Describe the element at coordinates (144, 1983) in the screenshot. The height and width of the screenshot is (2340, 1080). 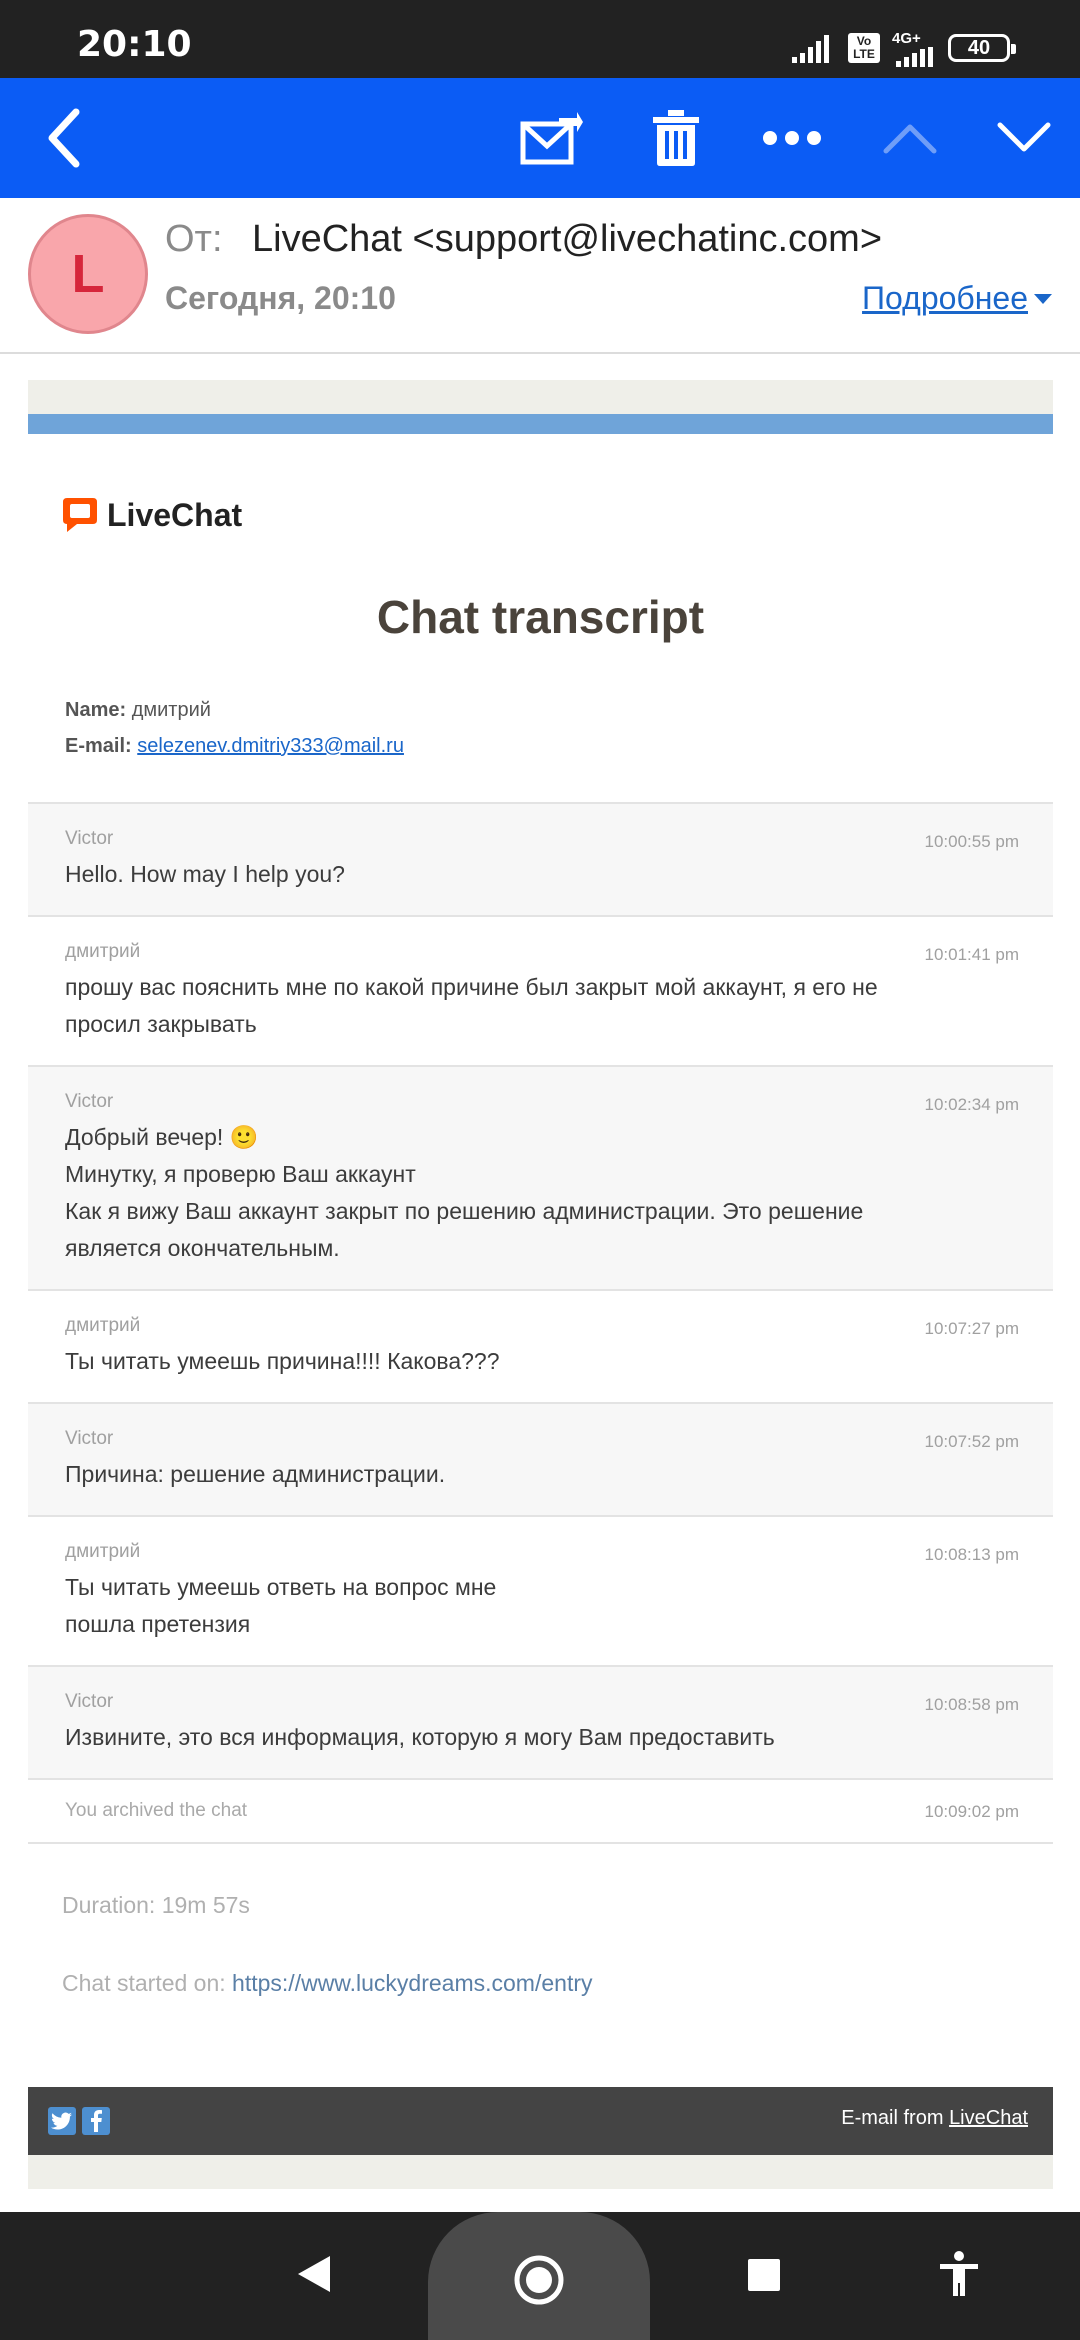
I see `chat-started-label: Chat started on:` at that location.